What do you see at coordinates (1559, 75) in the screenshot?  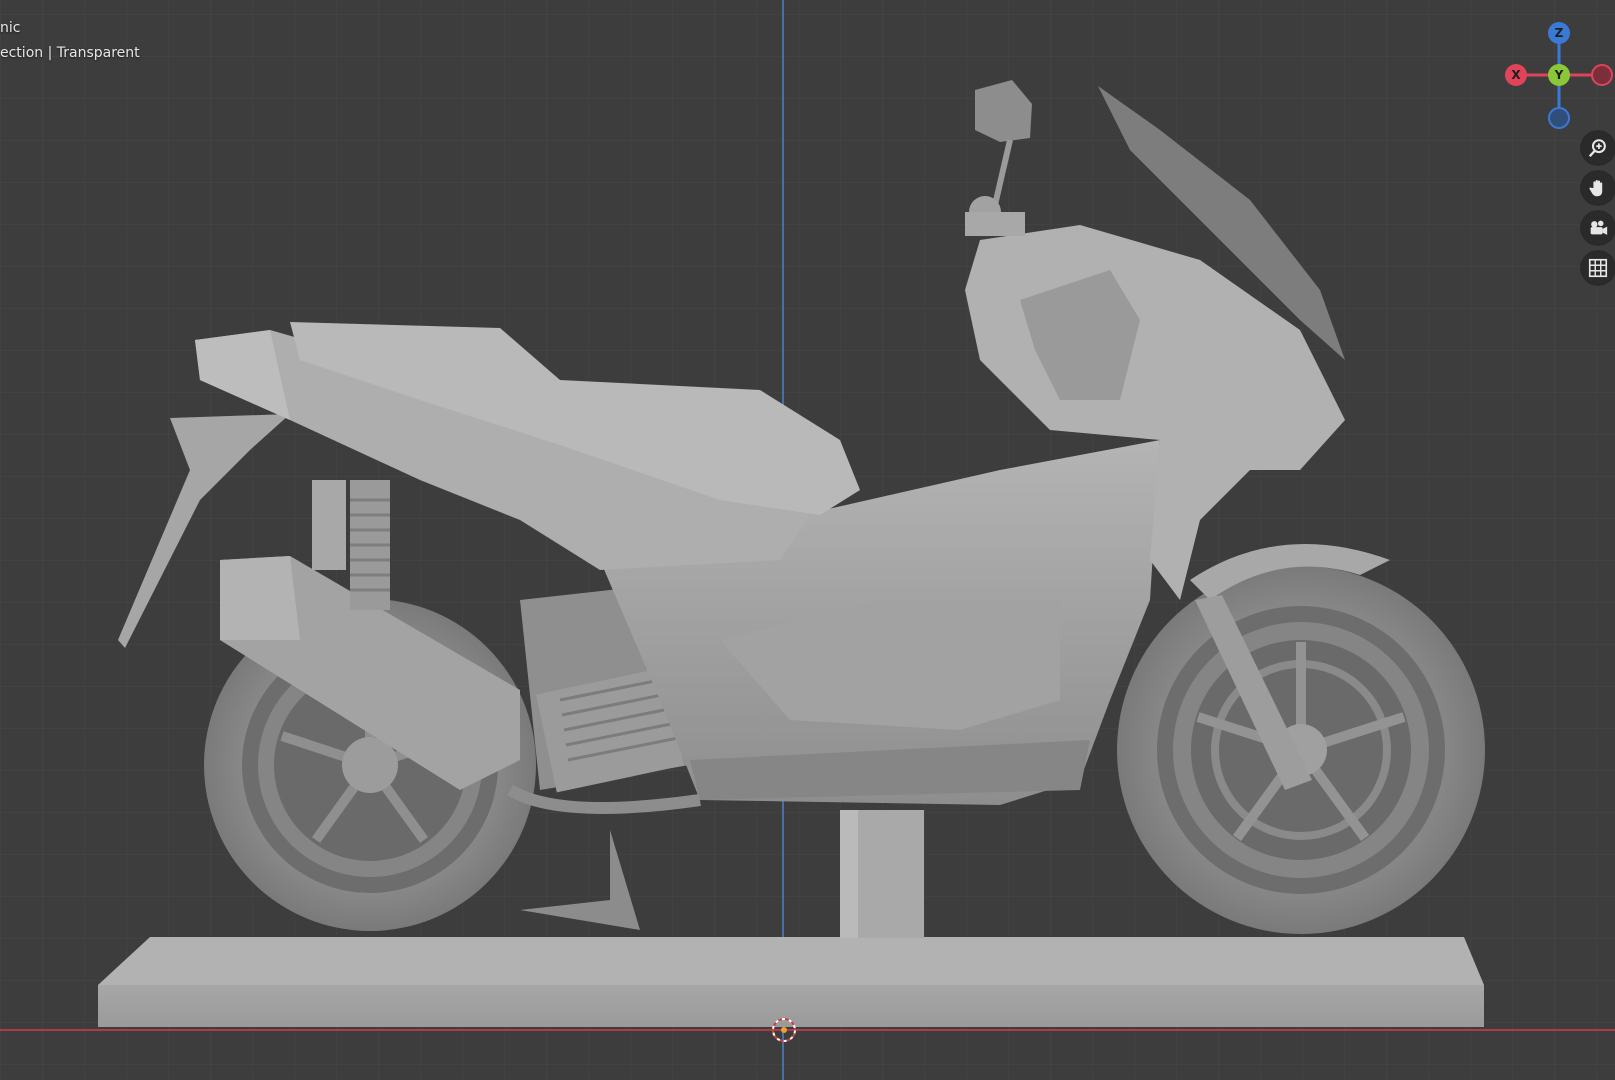 I see `gizmo-y-axis: Y` at bounding box center [1559, 75].